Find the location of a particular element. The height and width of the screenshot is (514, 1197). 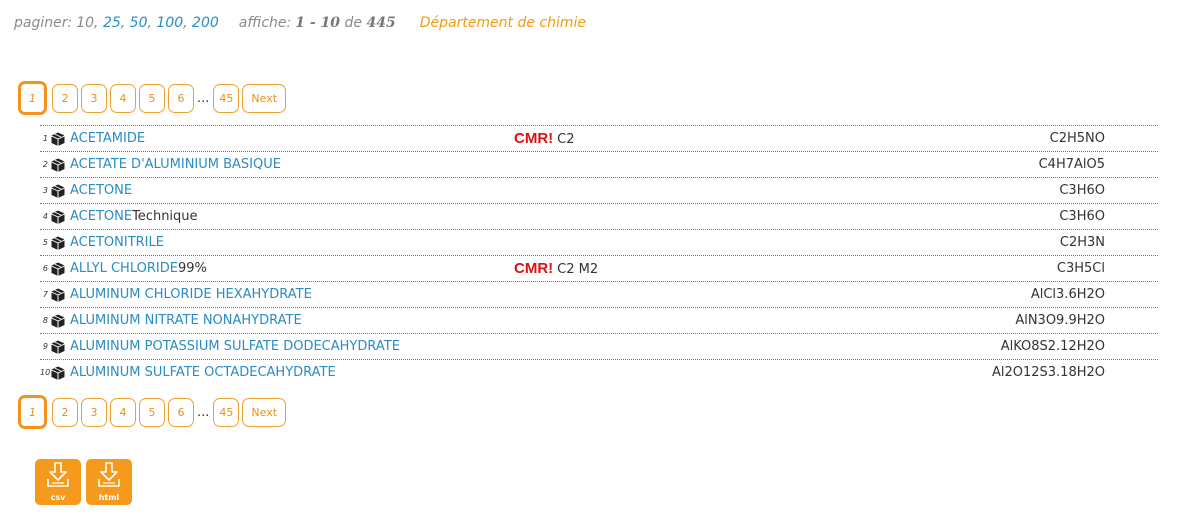

product-link: ALUMINUM SULFATE OCTADECAHYDRATE is located at coordinates (203, 372).